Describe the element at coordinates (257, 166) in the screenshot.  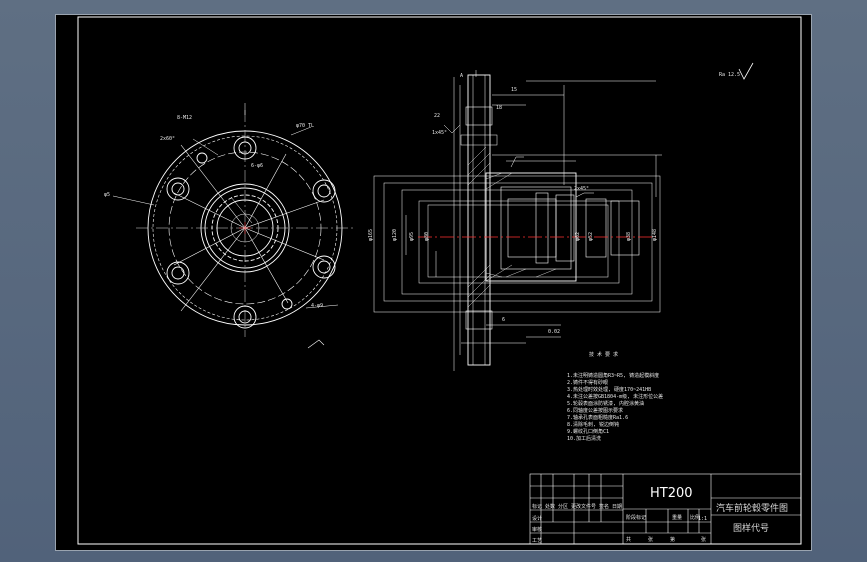
I see `front-ann-4: 6-φ6` at that location.